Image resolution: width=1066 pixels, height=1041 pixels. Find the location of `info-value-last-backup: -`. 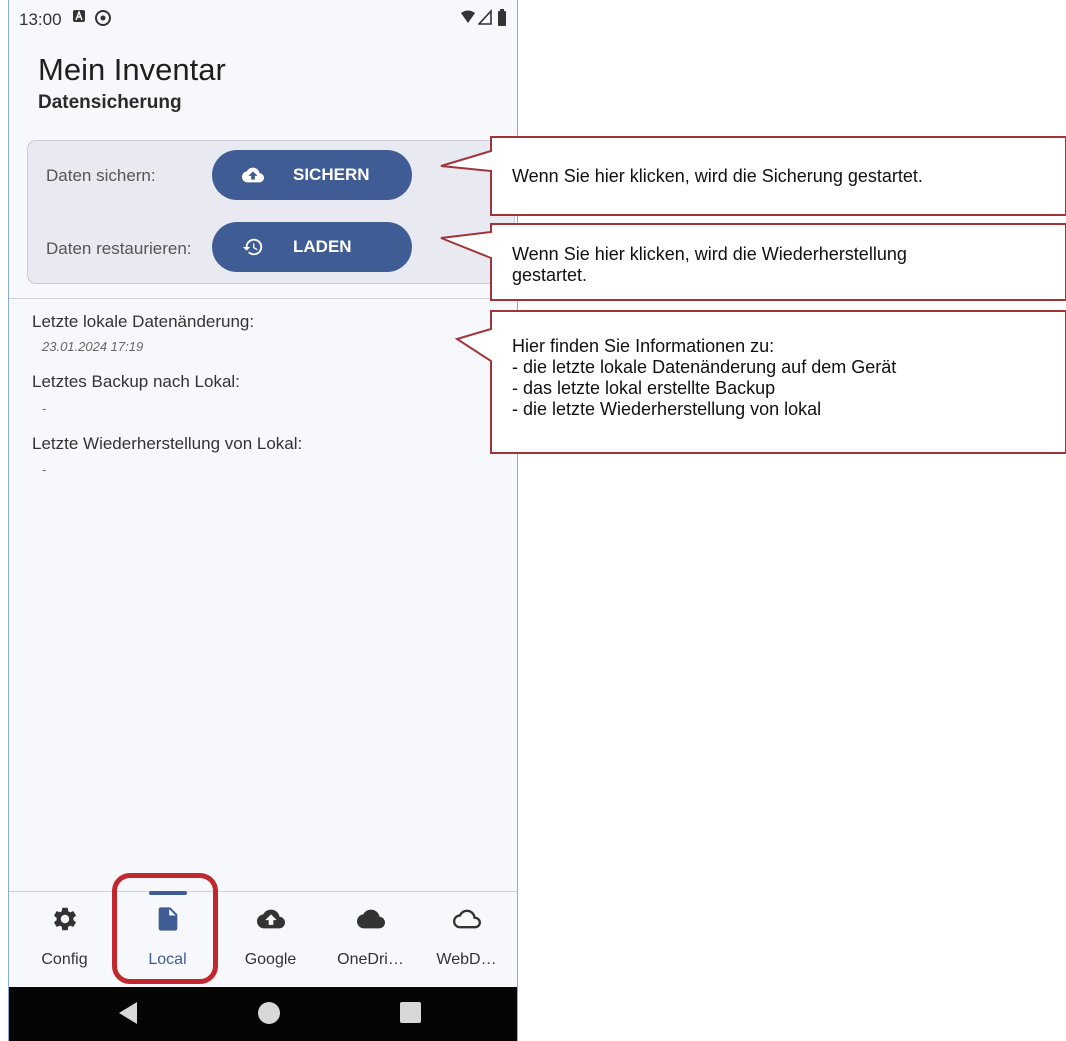

info-value-last-backup: - is located at coordinates (44, 408).